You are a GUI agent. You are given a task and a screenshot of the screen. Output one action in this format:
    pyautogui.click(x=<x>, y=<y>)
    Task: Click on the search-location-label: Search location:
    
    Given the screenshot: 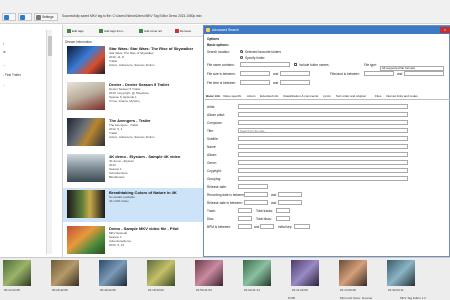 What is the action you would take?
    pyautogui.click(x=218, y=52)
    